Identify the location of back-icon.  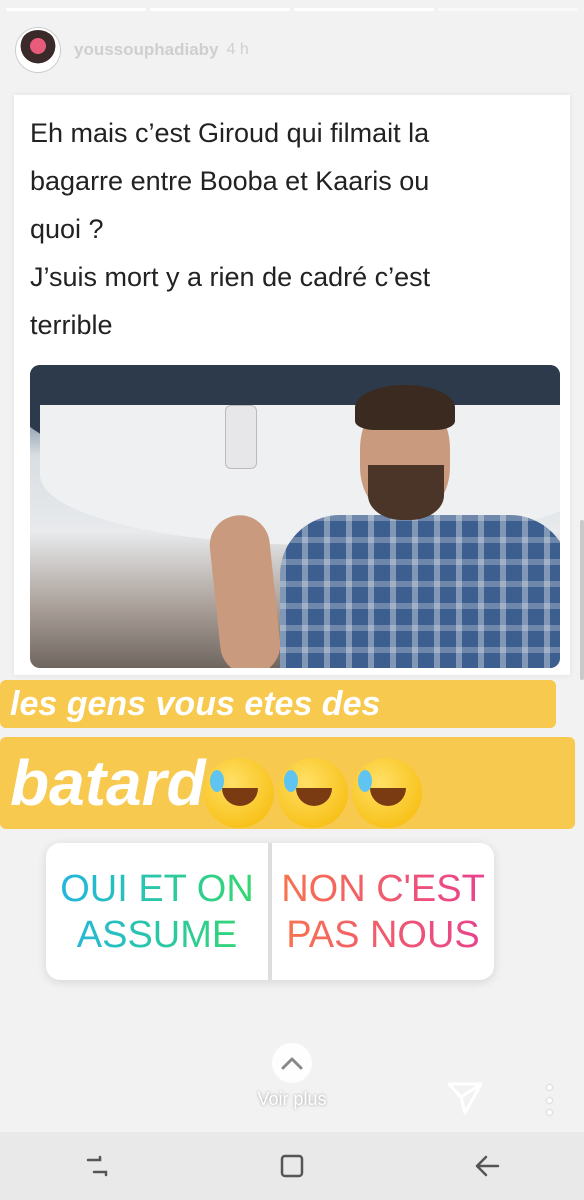
(487, 1166).